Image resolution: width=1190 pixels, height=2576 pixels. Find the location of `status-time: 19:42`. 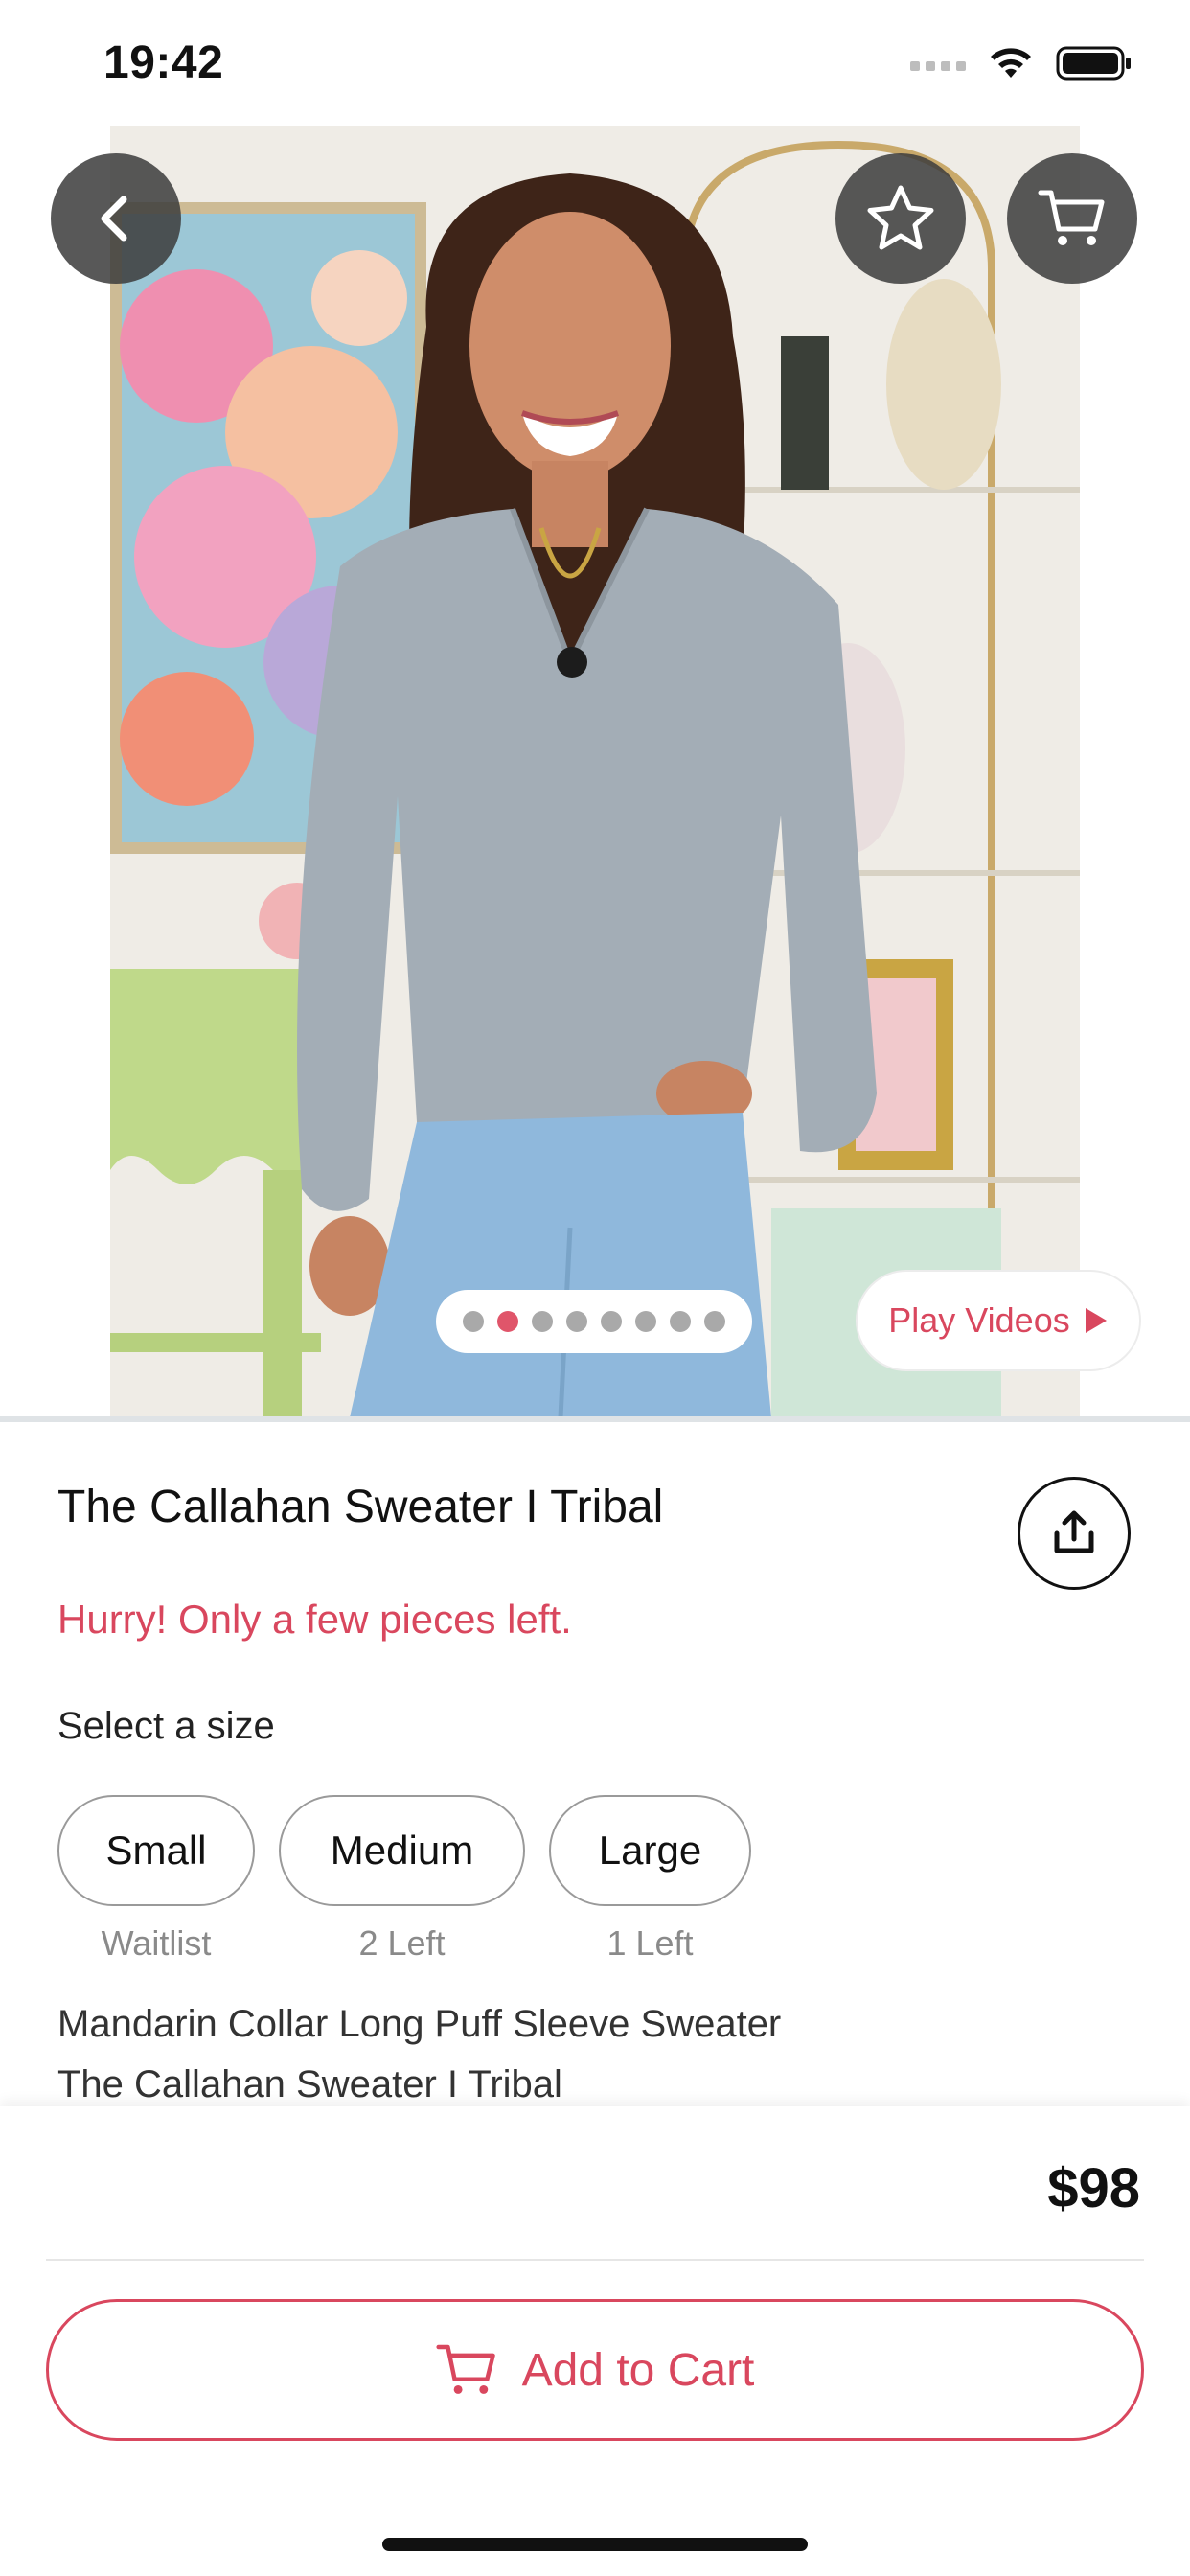

status-time: 19:42 is located at coordinates (163, 63).